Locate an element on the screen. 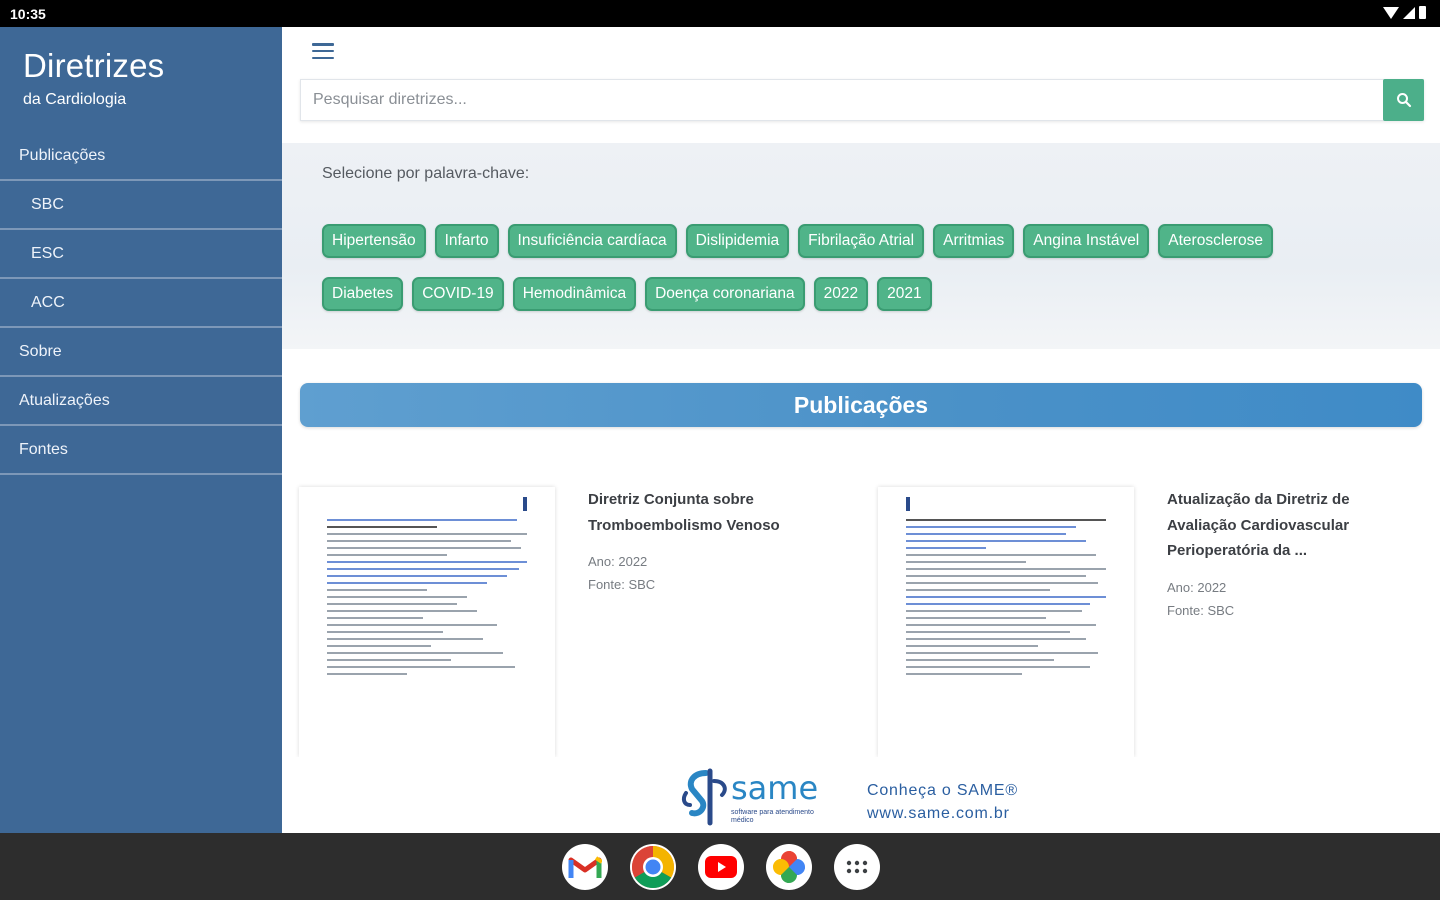 Image resolution: width=1440 pixels, height=900 pixels. hamburger-menu-icon is located at coordinates (323, 51).